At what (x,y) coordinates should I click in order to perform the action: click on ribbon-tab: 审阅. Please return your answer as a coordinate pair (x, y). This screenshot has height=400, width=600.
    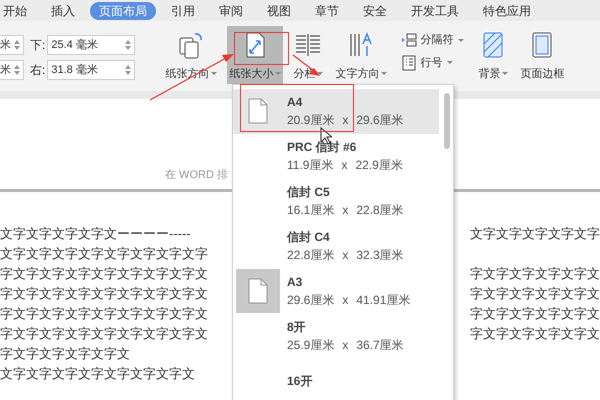
    Looking at the image, I should click on (231, 11).